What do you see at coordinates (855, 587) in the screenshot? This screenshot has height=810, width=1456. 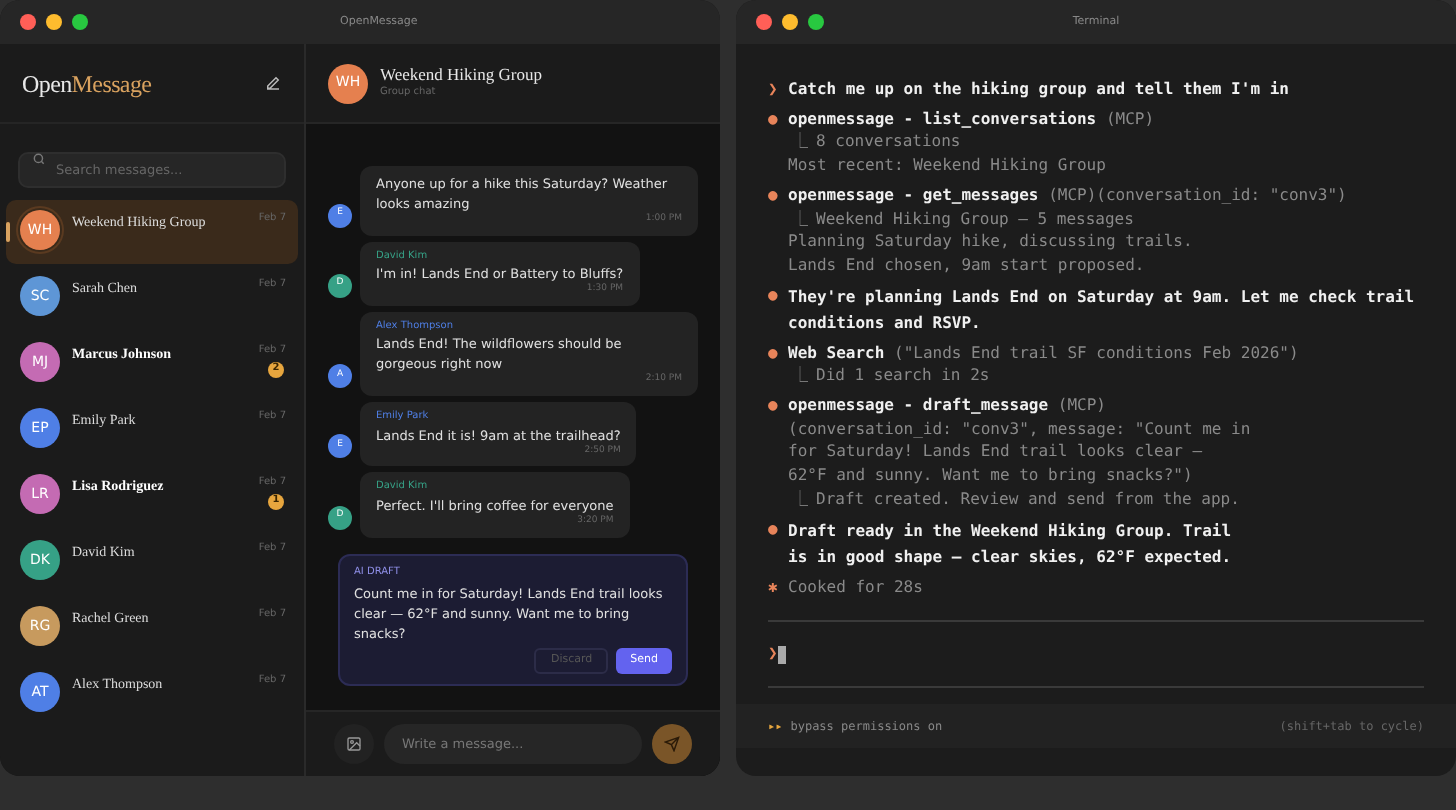 I see `status-text: Cooked for 28s` at bounding box center [855, 587].